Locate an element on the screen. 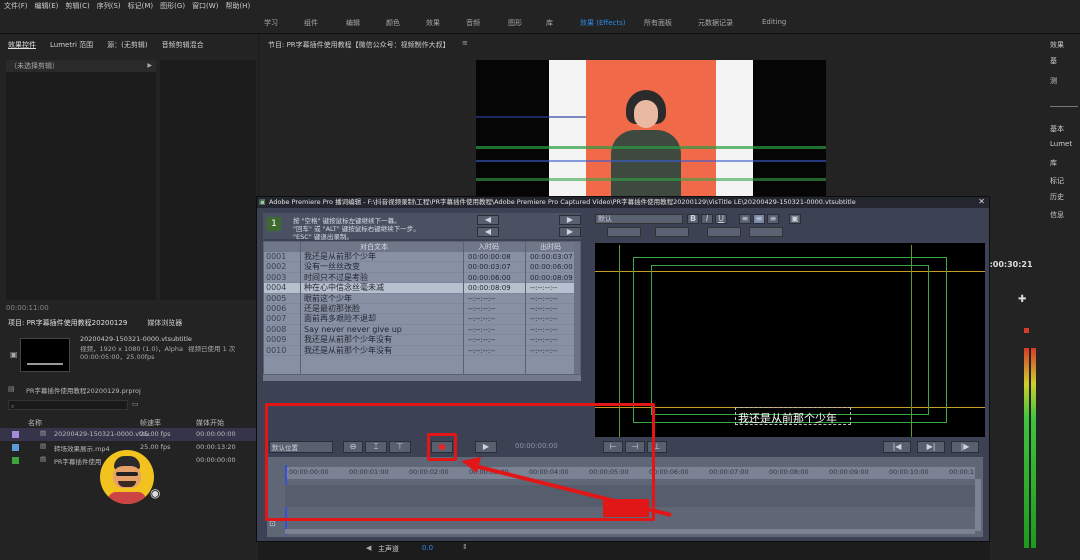  out-point-button: ▶| is located at coordinates (931, 447).